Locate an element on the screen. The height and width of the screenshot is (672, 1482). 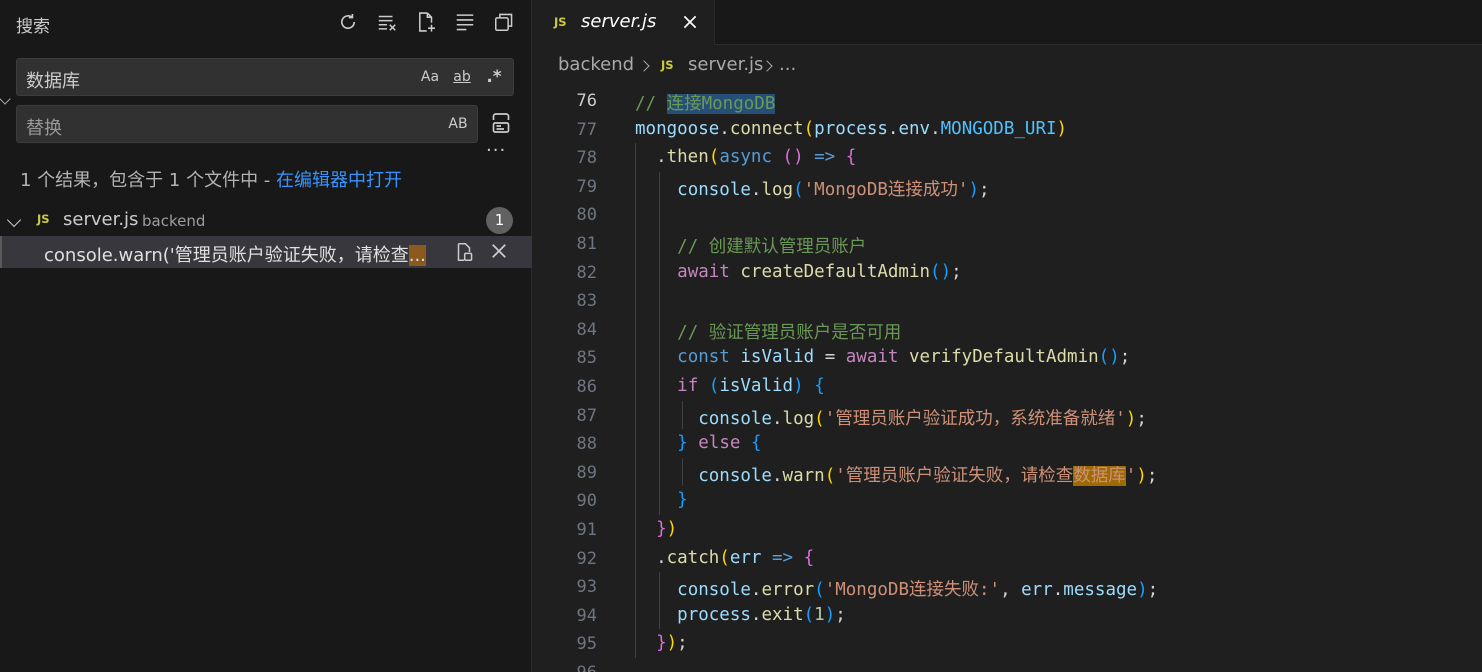
code-token: // 创建默认管理员账户 is located at coordinates (772, 247).